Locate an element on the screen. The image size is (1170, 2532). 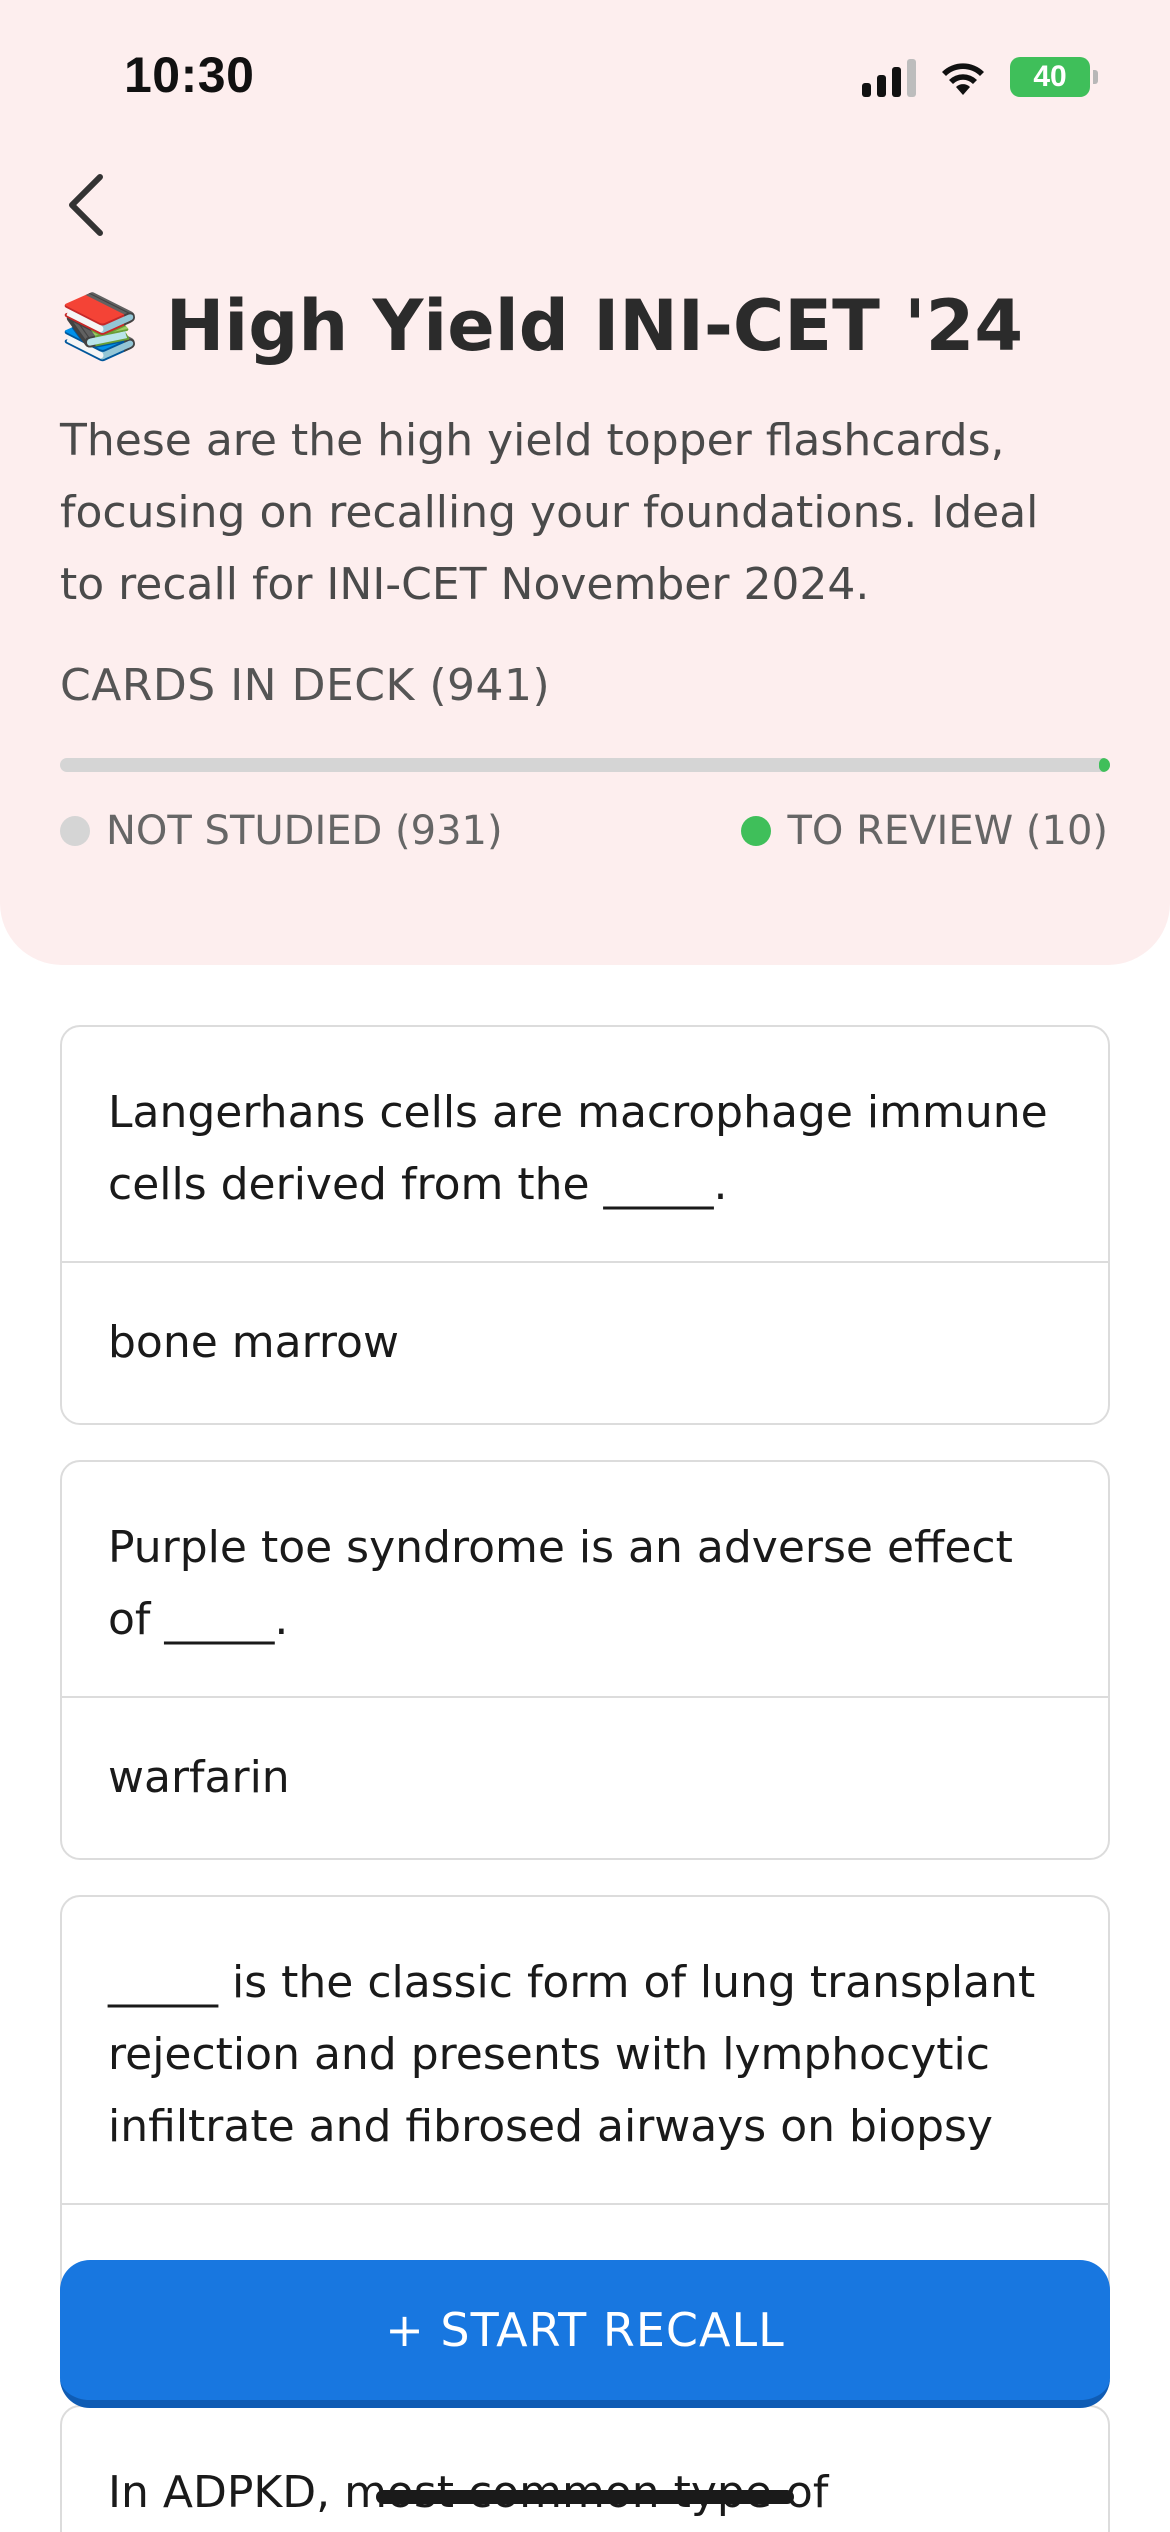
battery-level: 40 is located at coordinates (1050, 76).